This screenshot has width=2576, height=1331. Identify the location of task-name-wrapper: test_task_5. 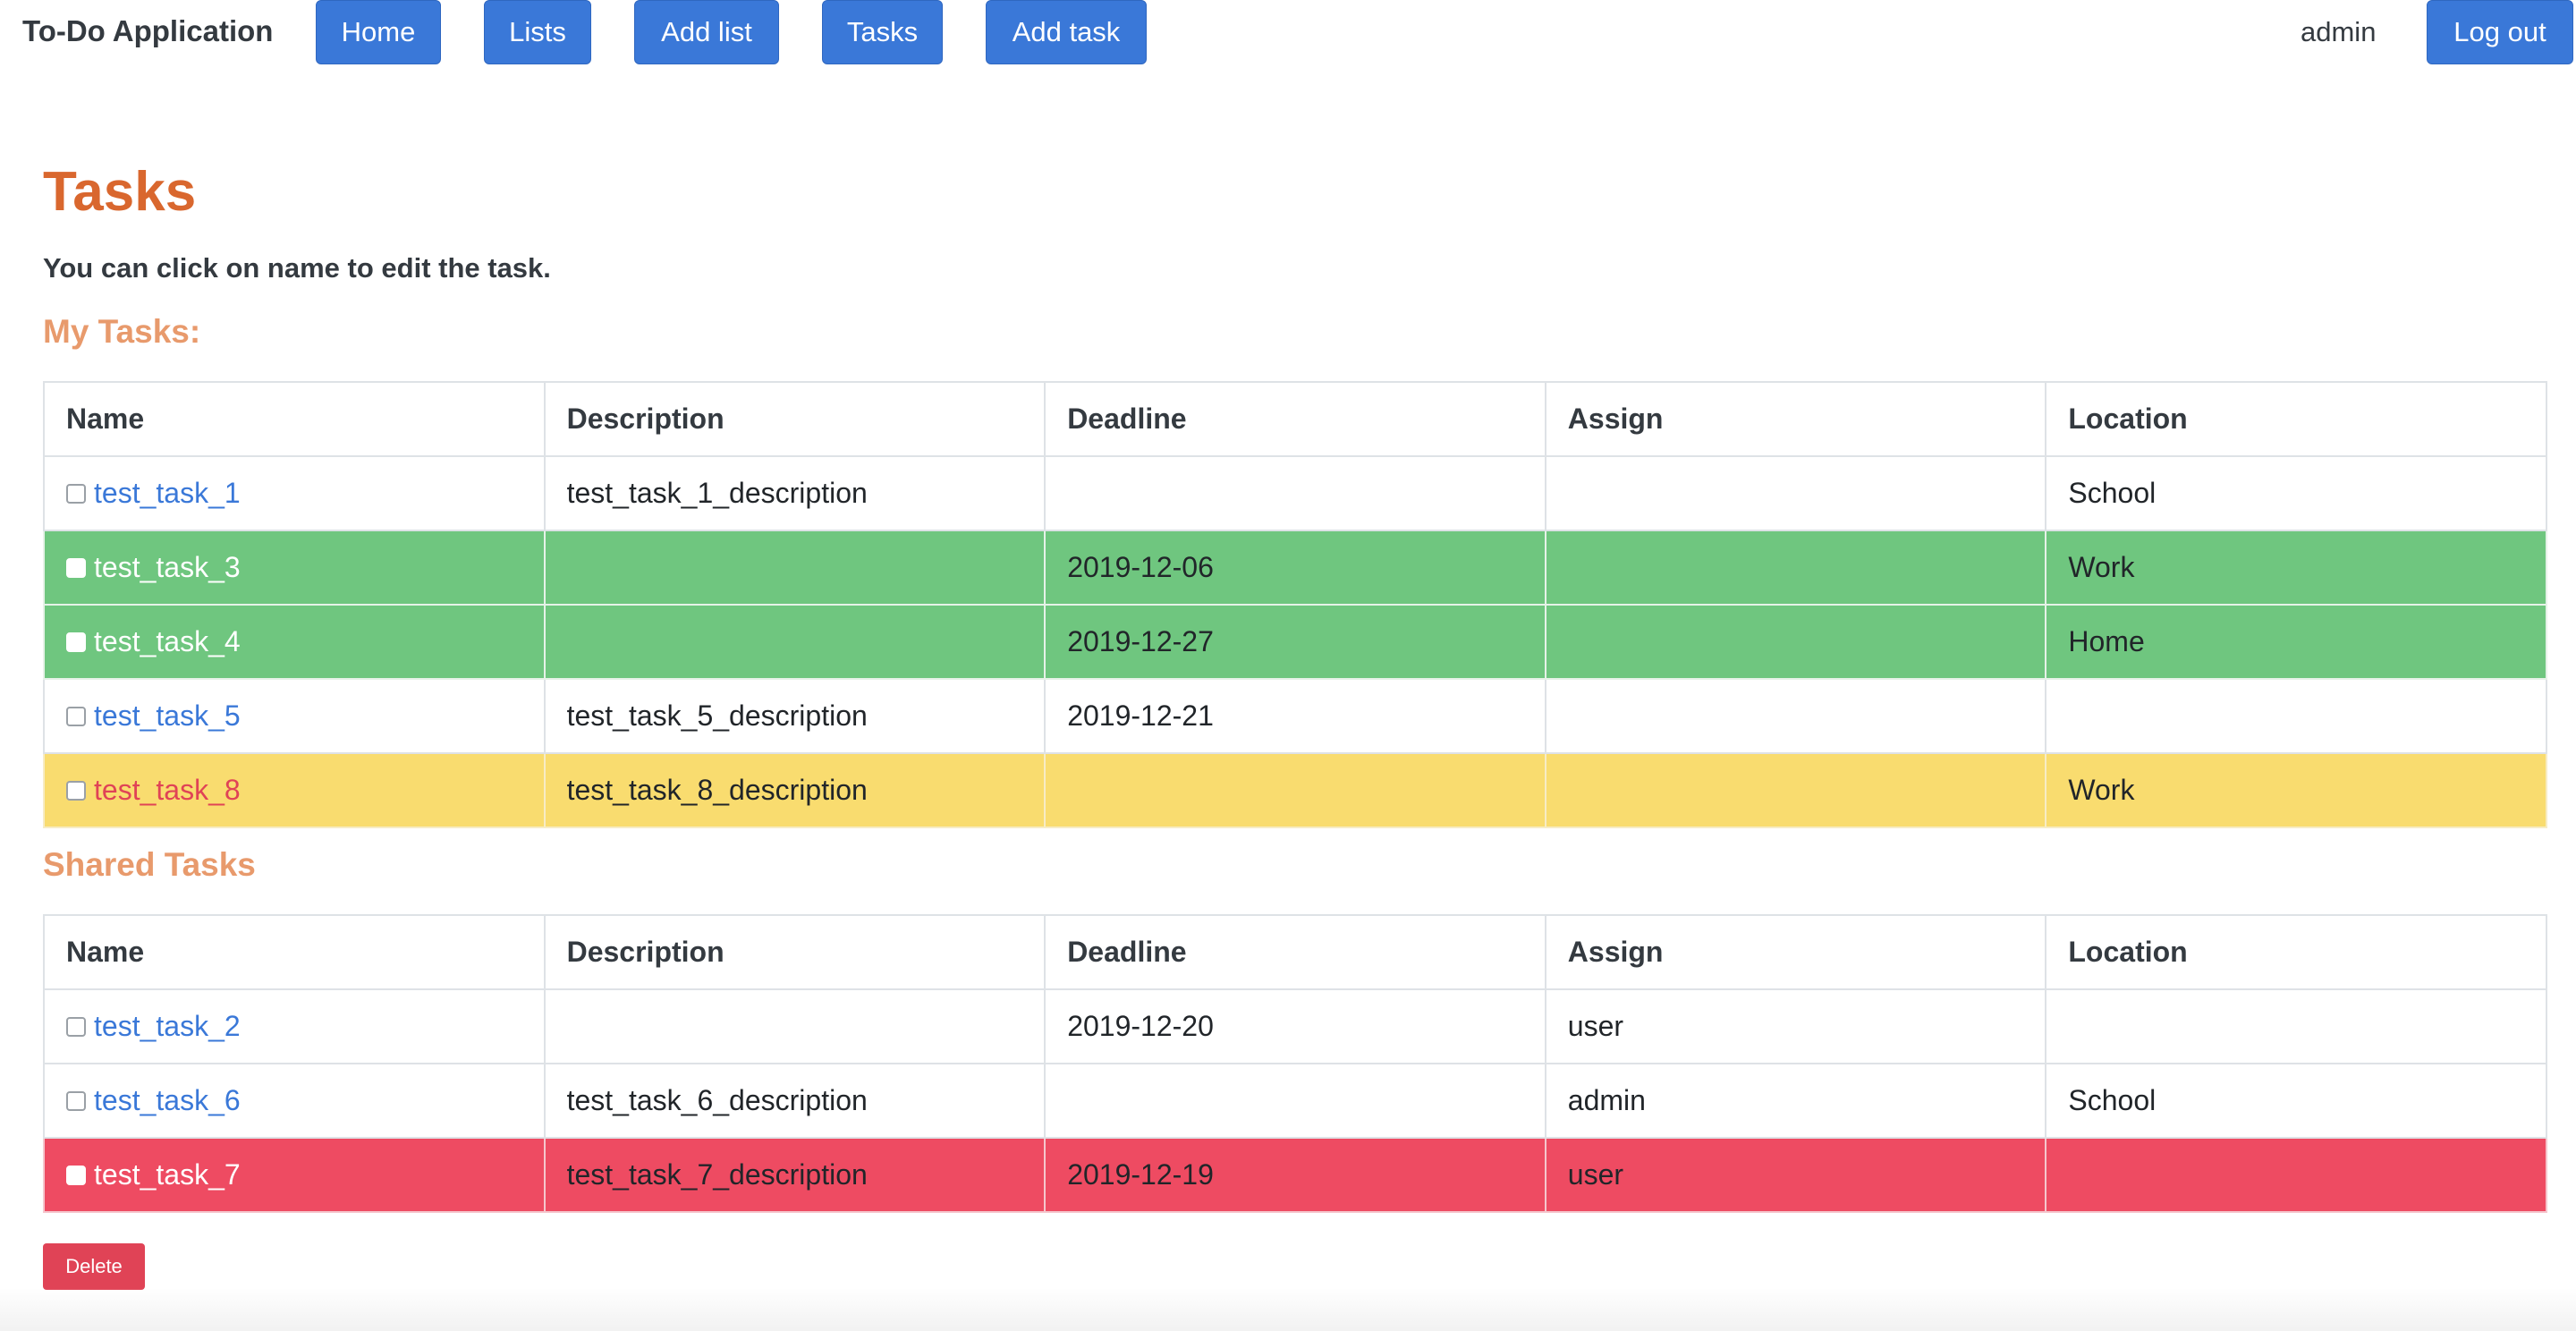
(294, 716).